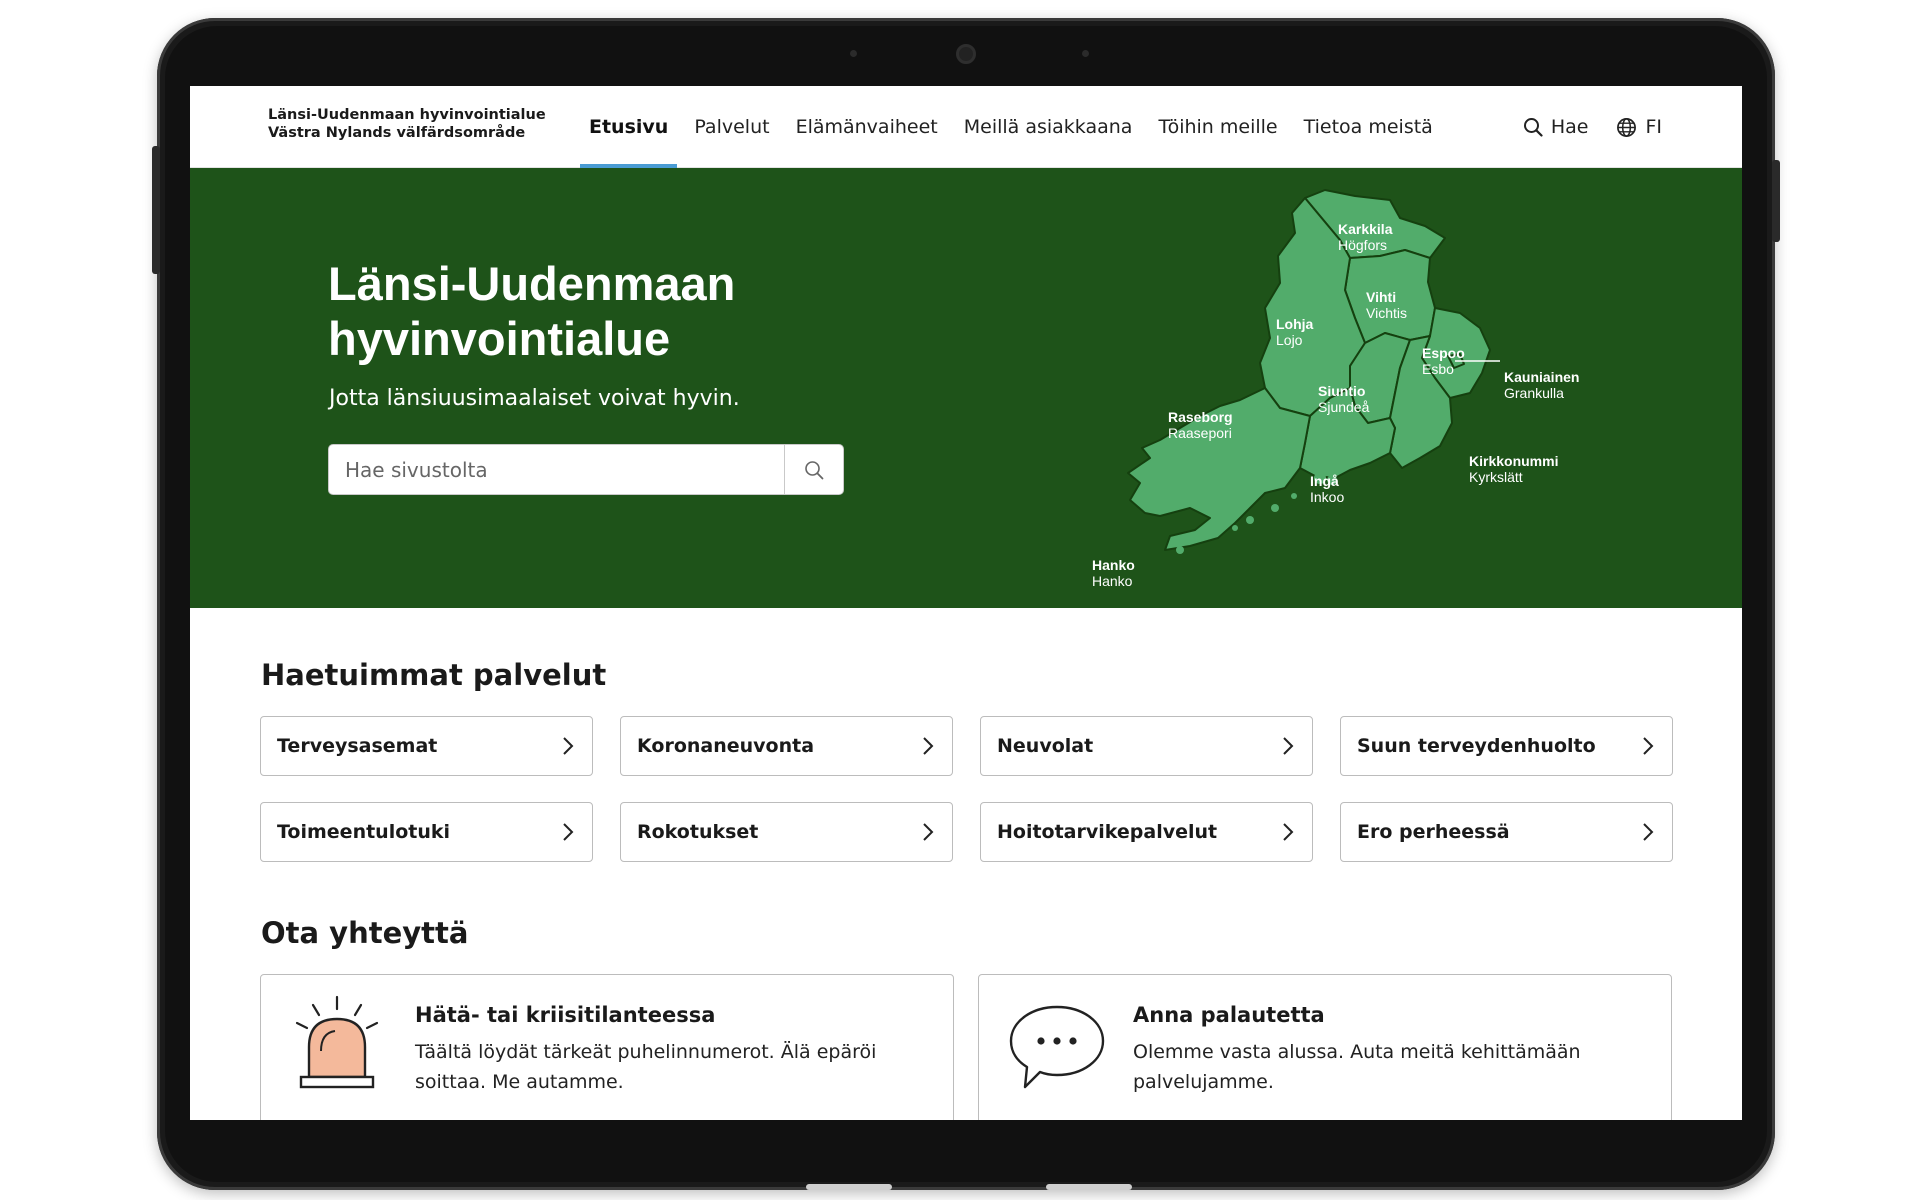 Image resolution: width=1920 pixels, height=1200 pixels. What do you see at coordinates (1438, 369) in the screenshot?
I see `map-label-espoo-sv: Esbo` at bounding box center [1438, 369].